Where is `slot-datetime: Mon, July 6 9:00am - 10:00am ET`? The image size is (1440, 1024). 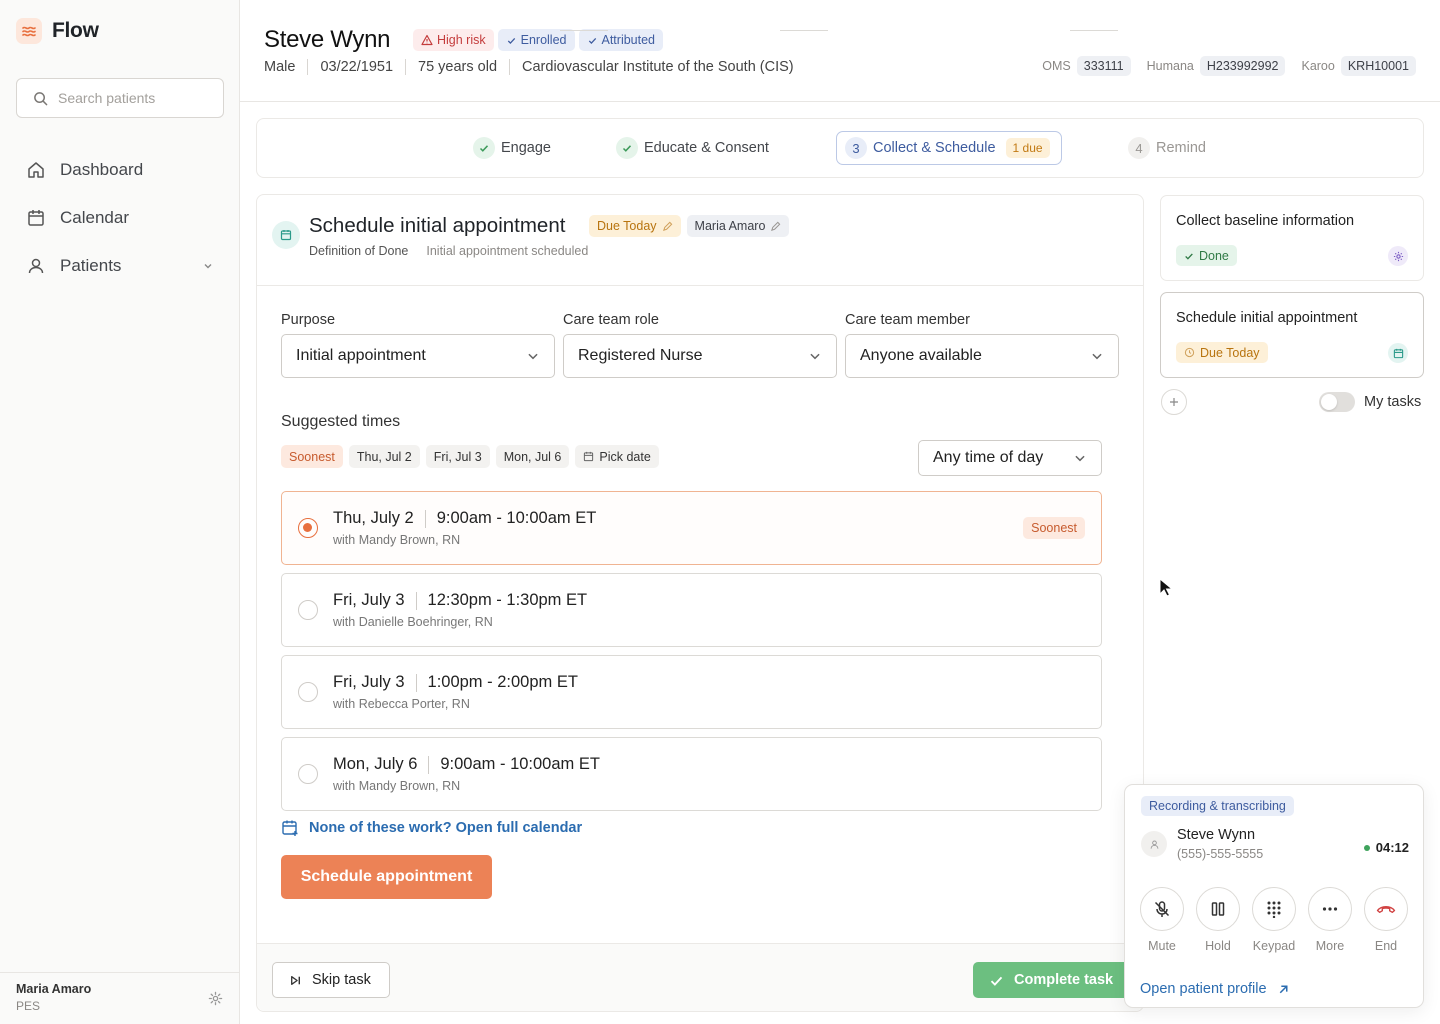 slot-datetime: Mon, July 6 9:00am - 10:00am ET is located at coordinates (466, 764).